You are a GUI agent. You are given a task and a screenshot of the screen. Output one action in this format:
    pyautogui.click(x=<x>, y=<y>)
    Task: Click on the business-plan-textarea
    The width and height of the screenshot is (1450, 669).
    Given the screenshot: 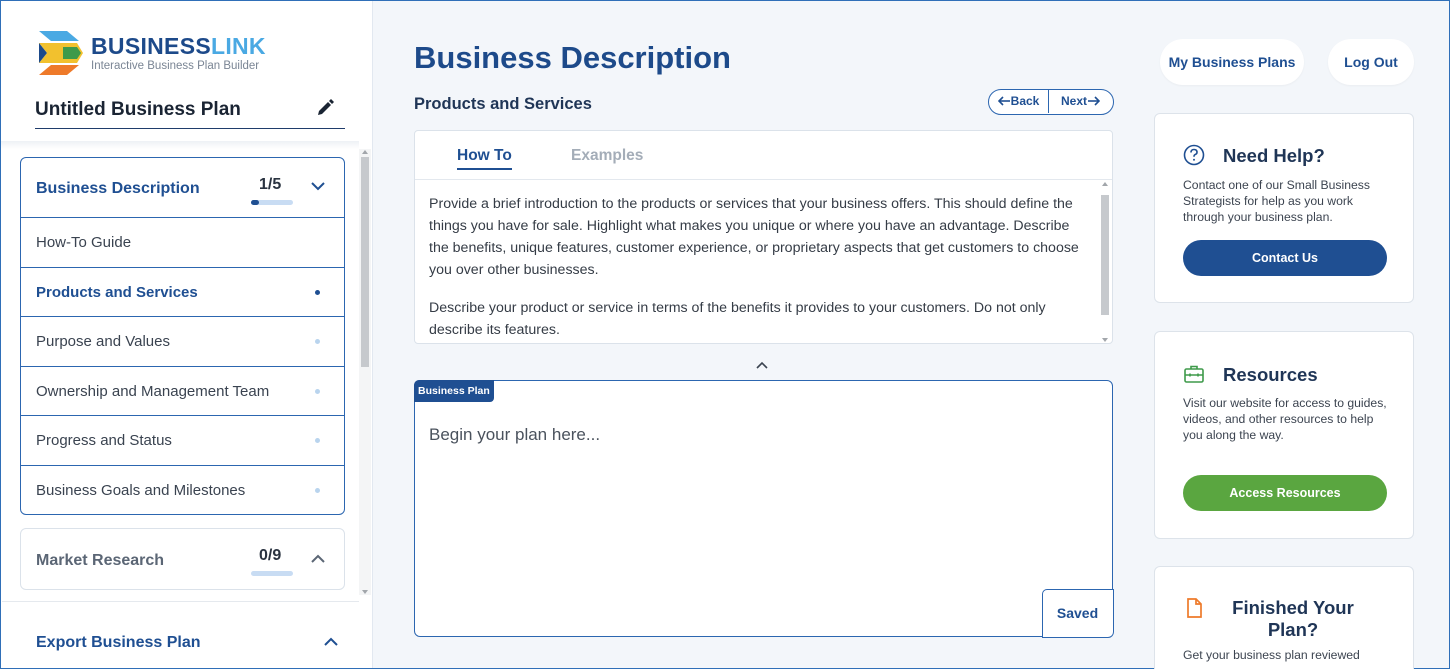 What is the action you would take?
    pyautogui.click(x=759, y=500)
    